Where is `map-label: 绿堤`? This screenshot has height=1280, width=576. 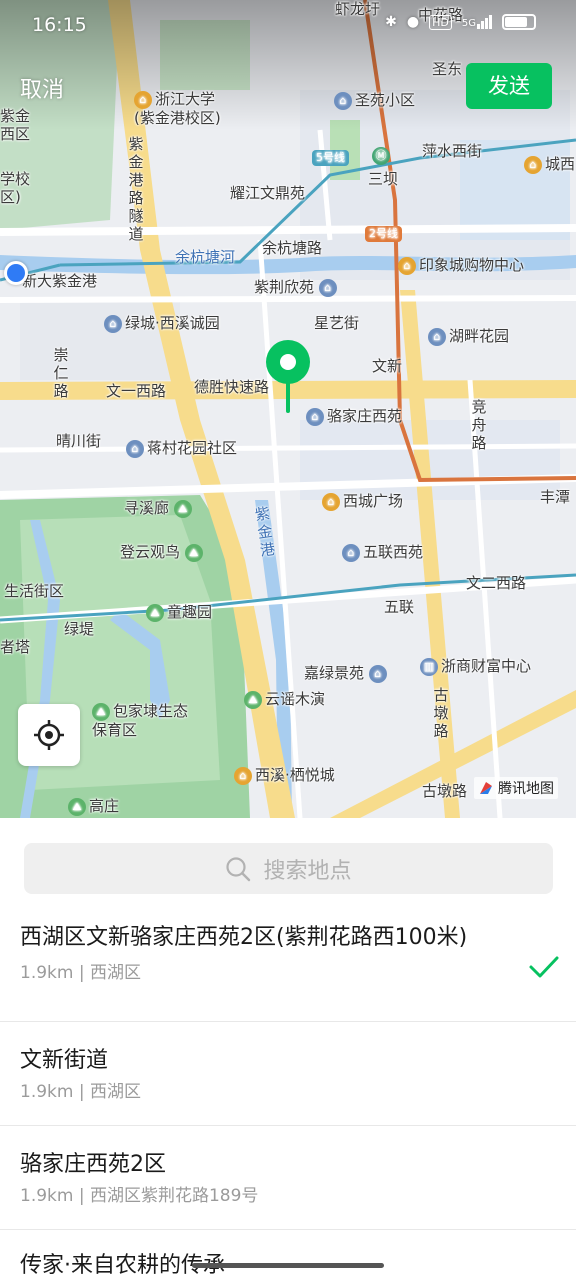
map-label: 绿堤 is located at coordinates (79, 629).